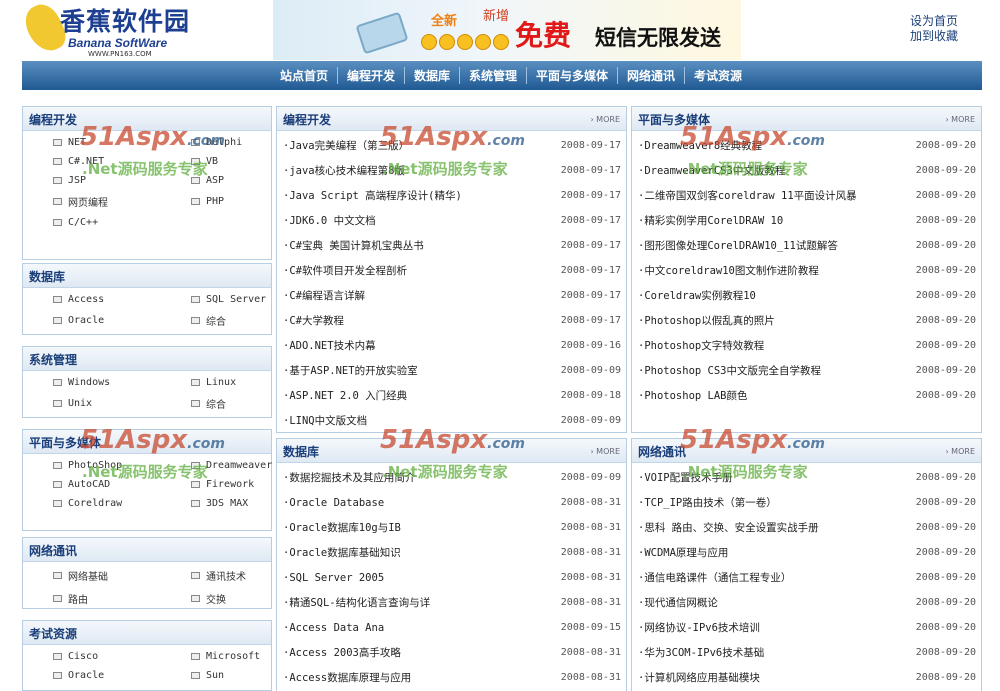 The height and width of the screenshot is (691, 1000). What do you see at coordinates (304, 75) in the screenshot?
I see `nav-item-0: 站点首页` at bounding box center [304, 75].